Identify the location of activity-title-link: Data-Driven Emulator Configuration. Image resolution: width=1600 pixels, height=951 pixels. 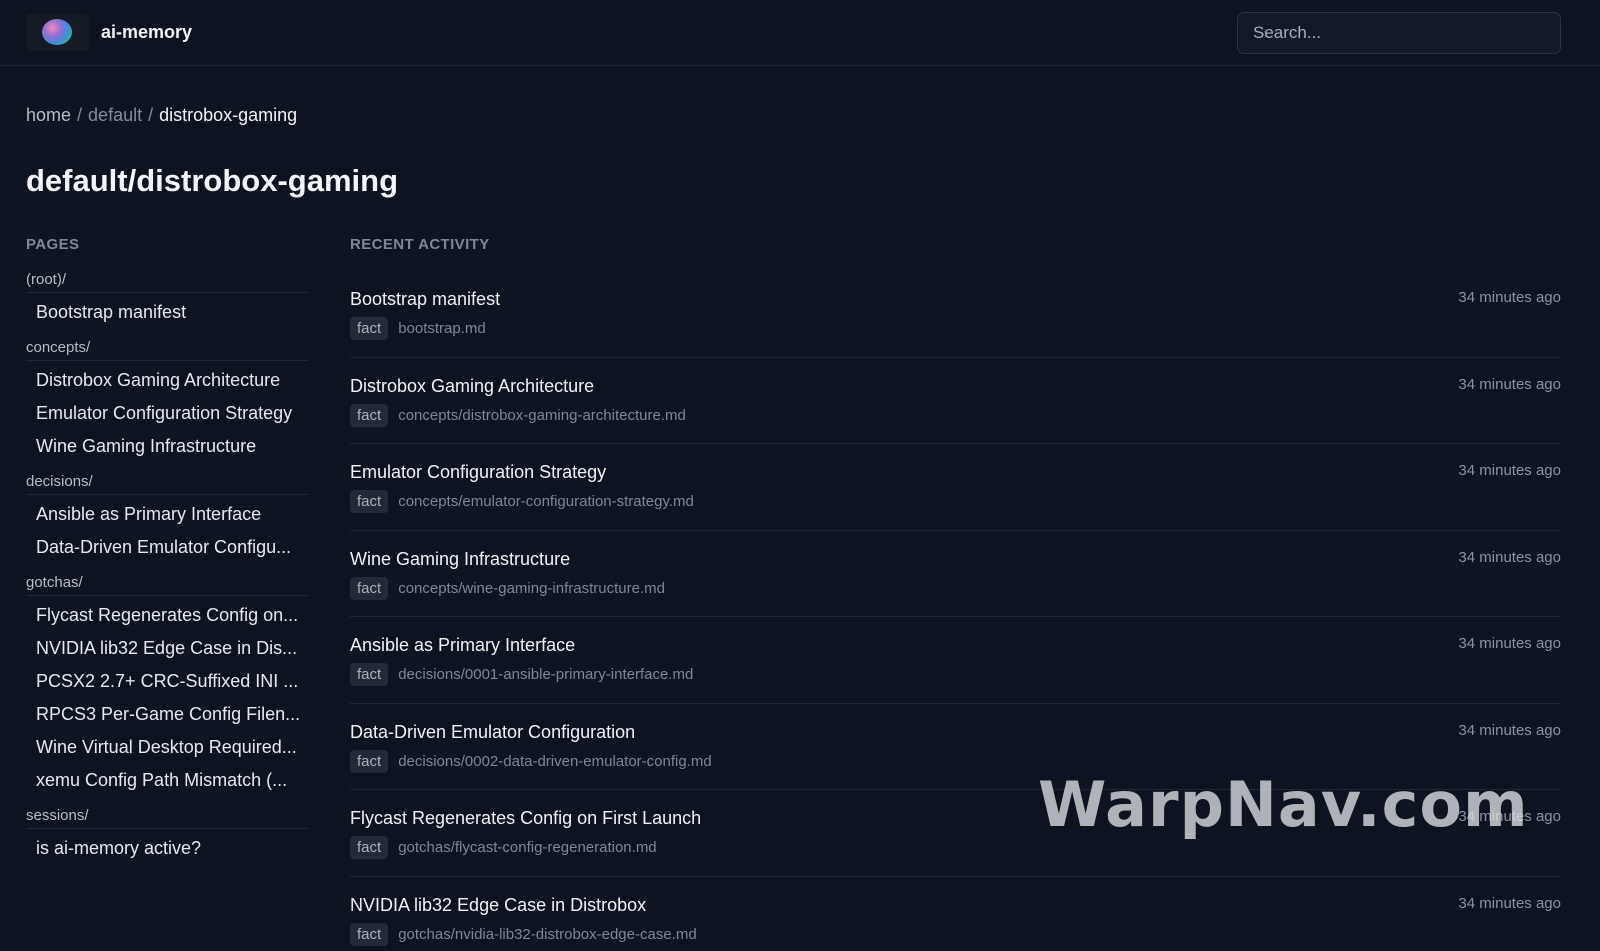
(531, 732).